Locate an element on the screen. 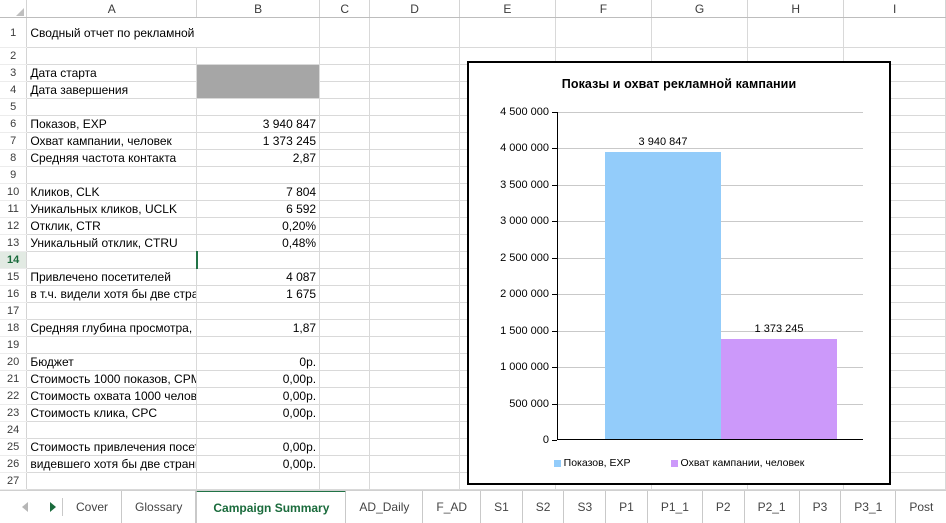  cell-a18: Средняя глубина просмотра, страниц is located at coordinates (112, 328).